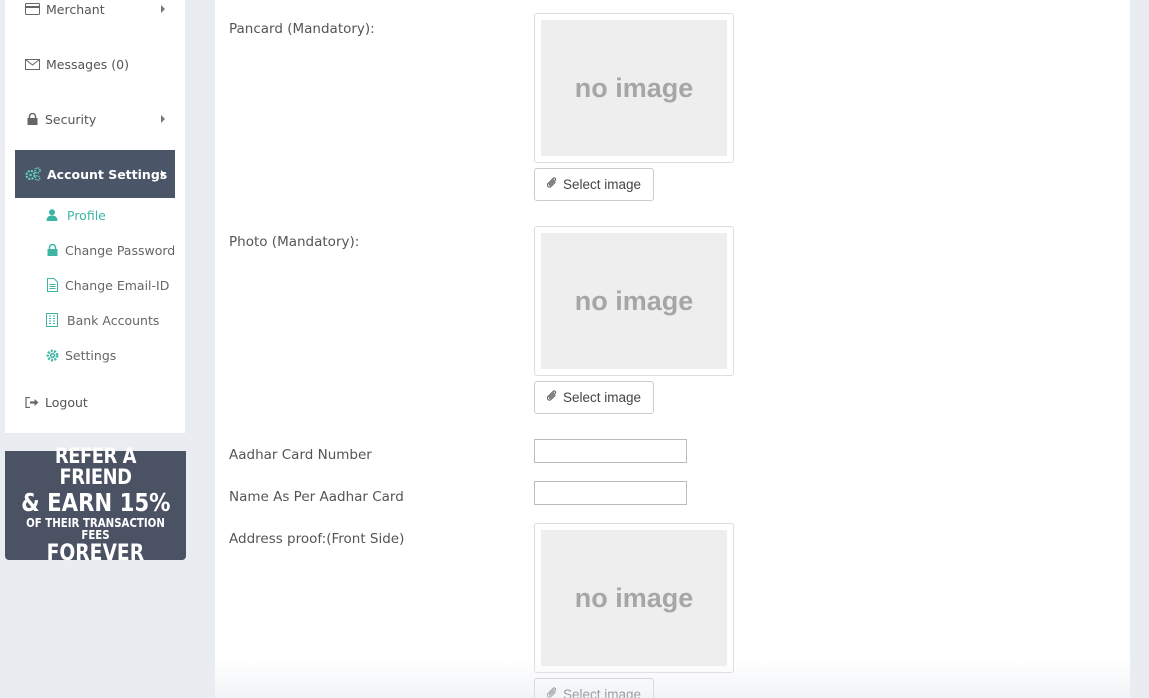 Image resolution: width=1149 pixels, height=698 pixels. I want to click on pancard-label: Pancard (Mandatory):, so click(302, 29).